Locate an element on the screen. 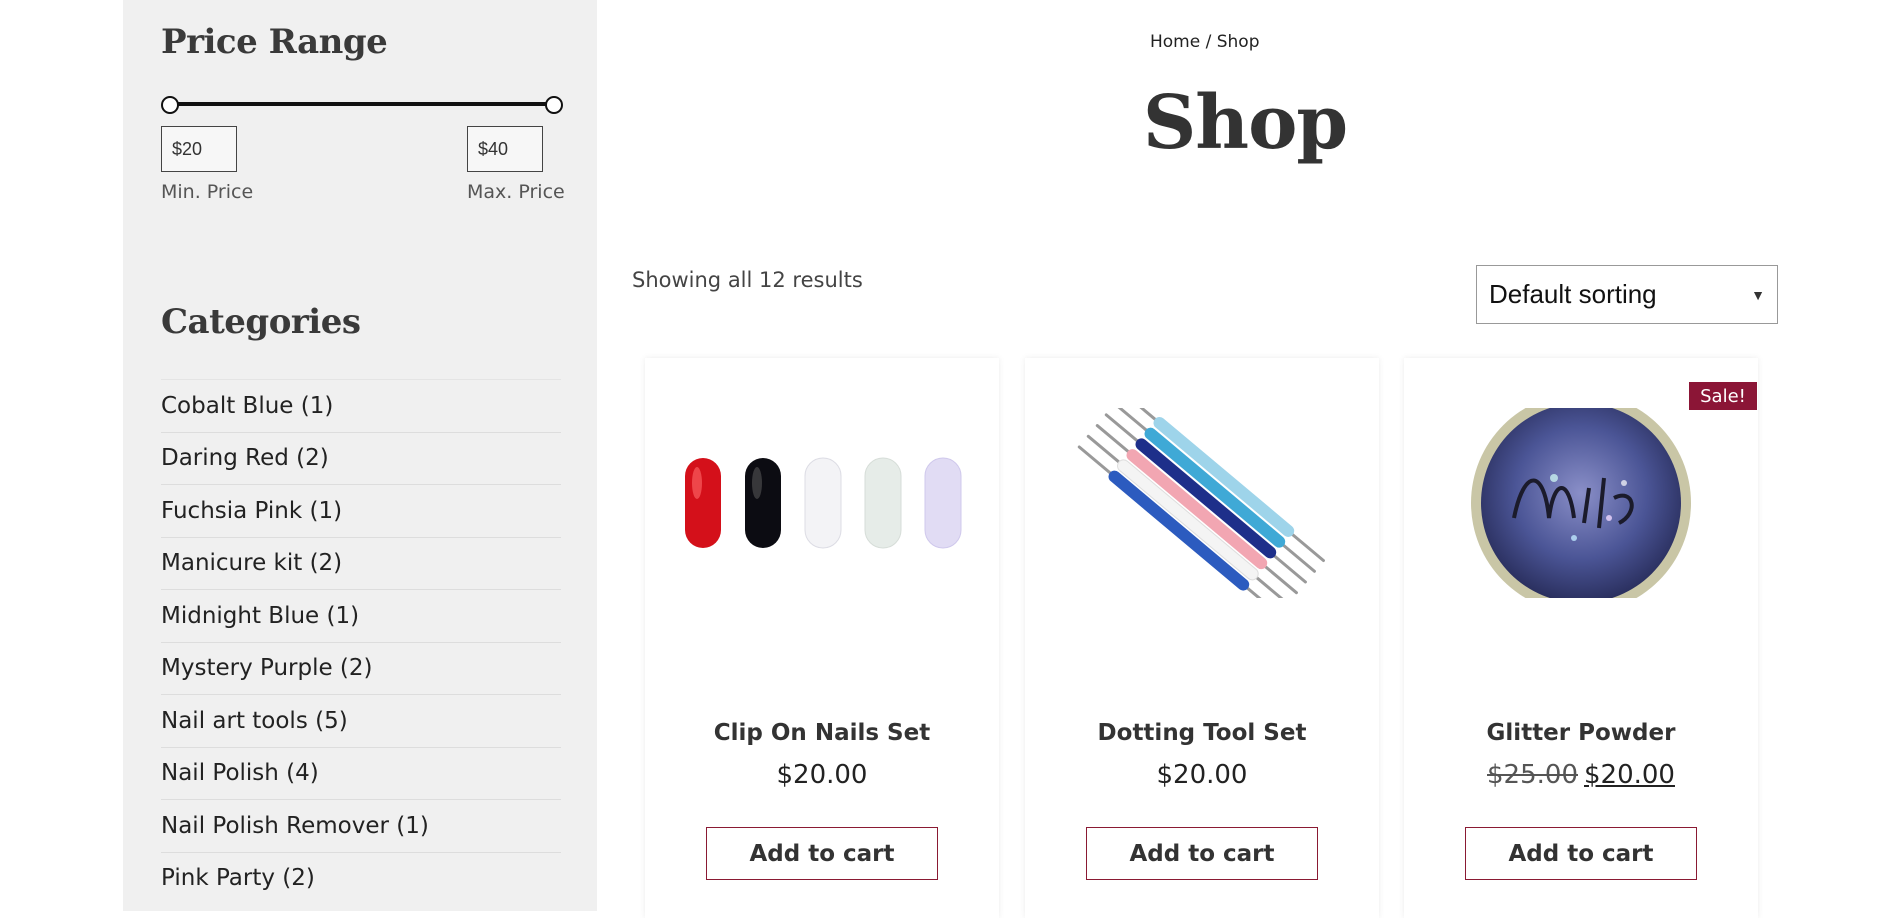  min-price-field: $20 is located at coordinates (199, 149).